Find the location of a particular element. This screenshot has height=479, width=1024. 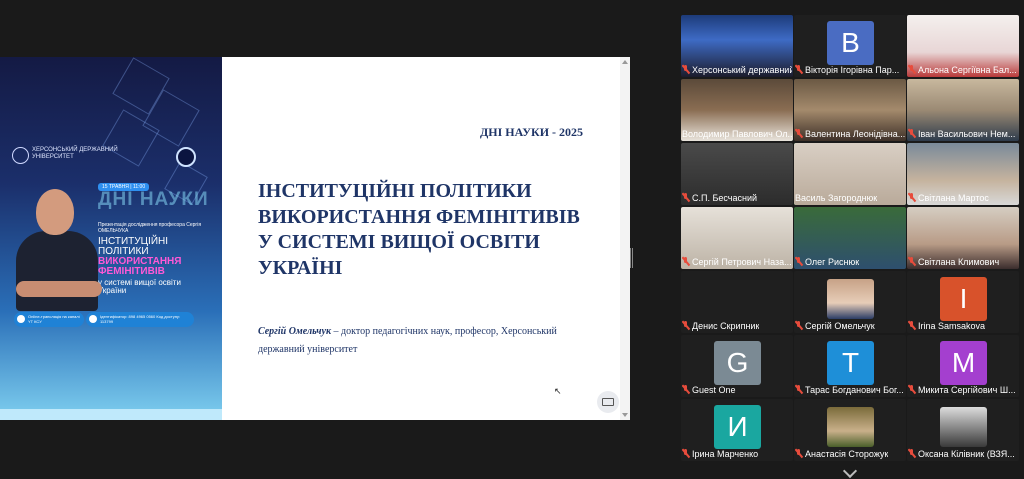

youtube-icon is located at coordinates (21, 319).